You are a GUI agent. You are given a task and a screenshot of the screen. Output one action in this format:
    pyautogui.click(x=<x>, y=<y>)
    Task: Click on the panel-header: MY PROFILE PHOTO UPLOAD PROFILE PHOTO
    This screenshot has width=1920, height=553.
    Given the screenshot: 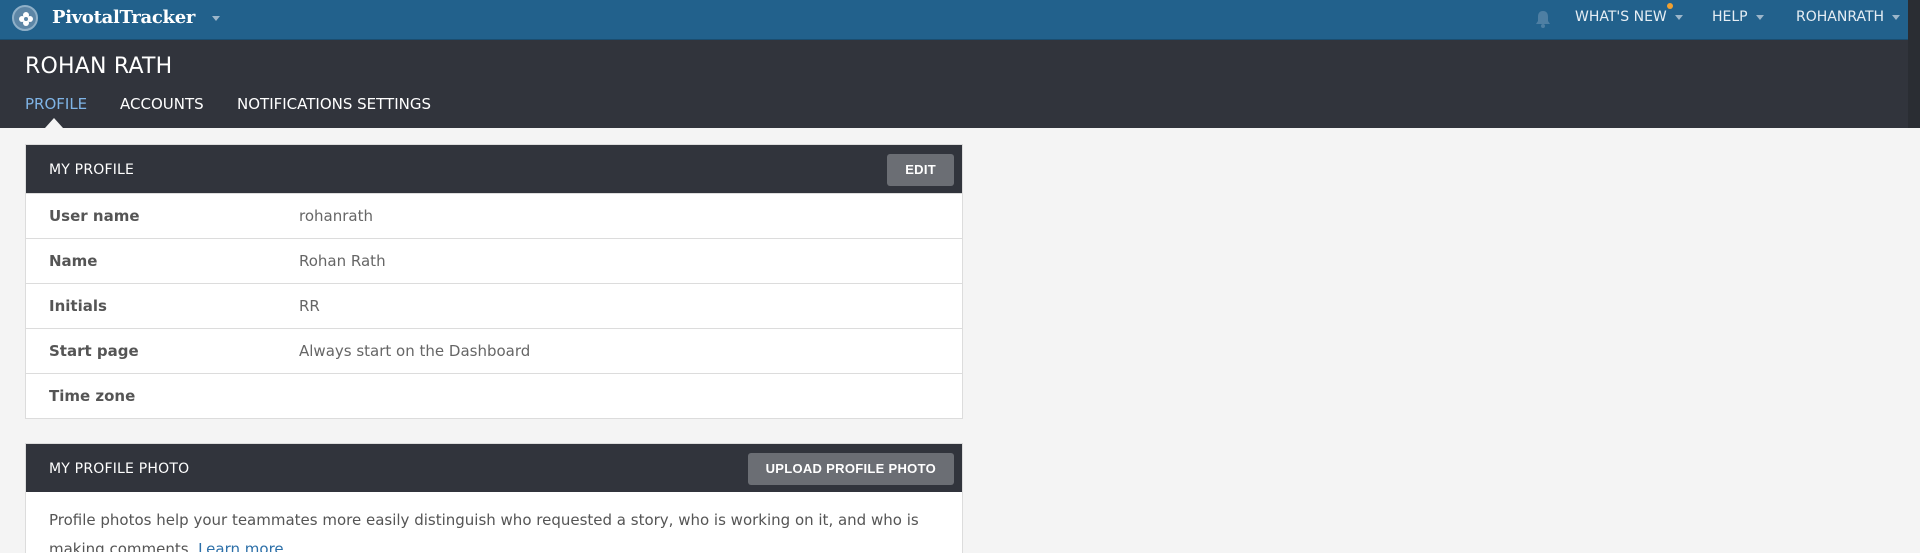 What is the action you would take?
    pyautogui.click(x=494, y=468)
    